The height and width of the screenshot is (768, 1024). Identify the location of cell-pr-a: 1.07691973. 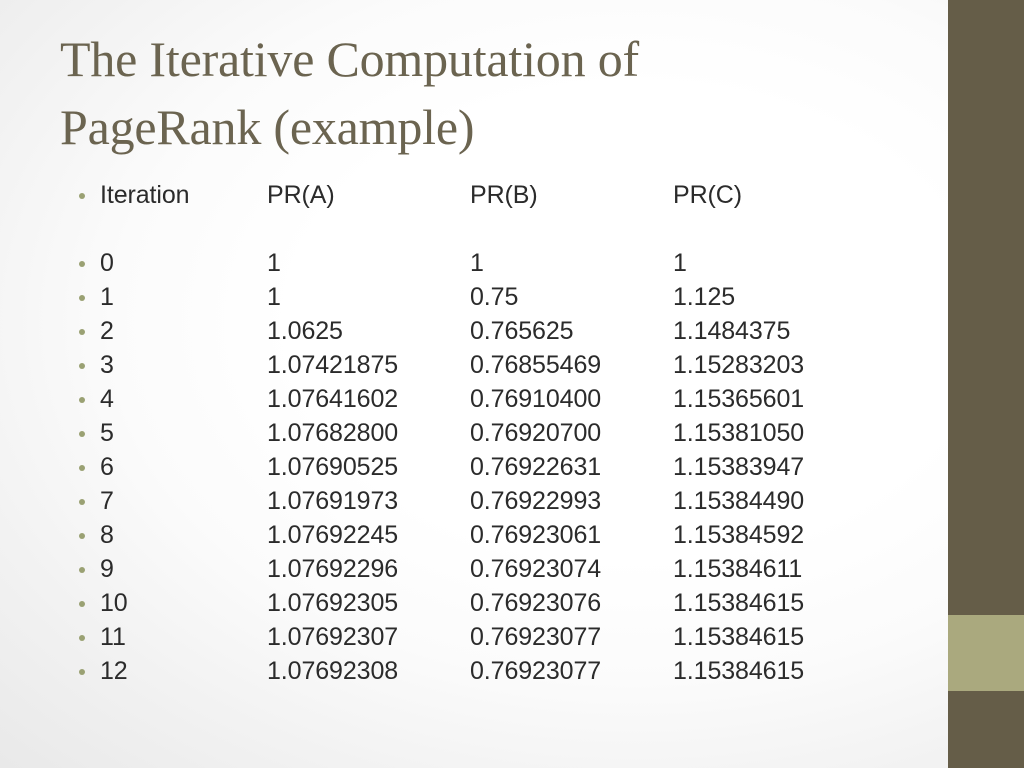
(333, 501).